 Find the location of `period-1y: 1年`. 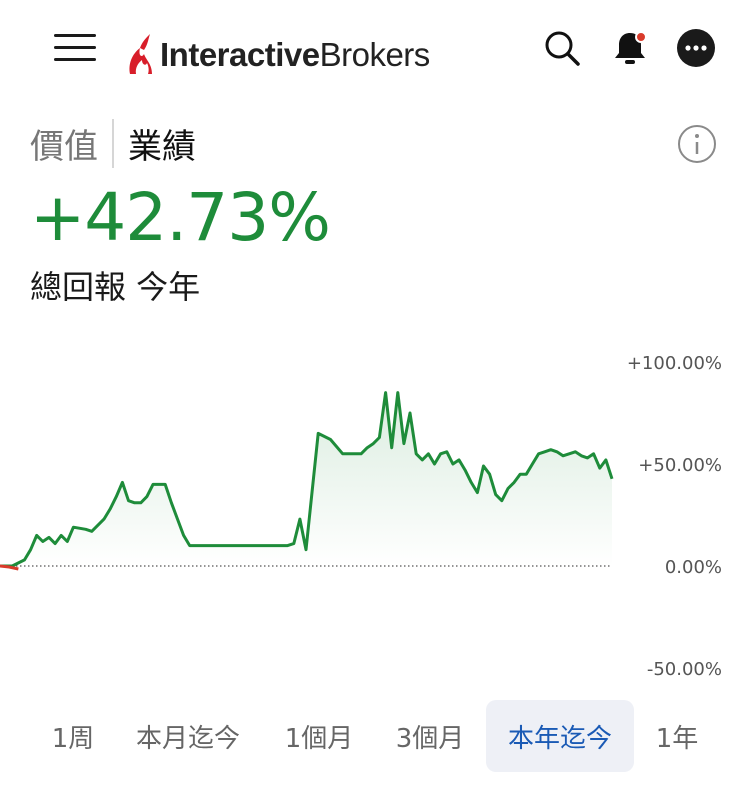

period-1y: 1年 is located at coordinates (677, 736).